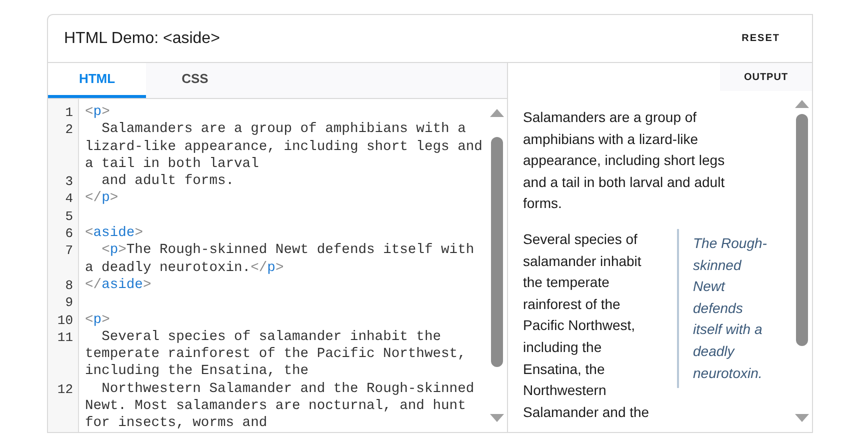  Describe the element at coordinates (195, 80) in the screenshot. I see `editor-tab: CSS` at that location.